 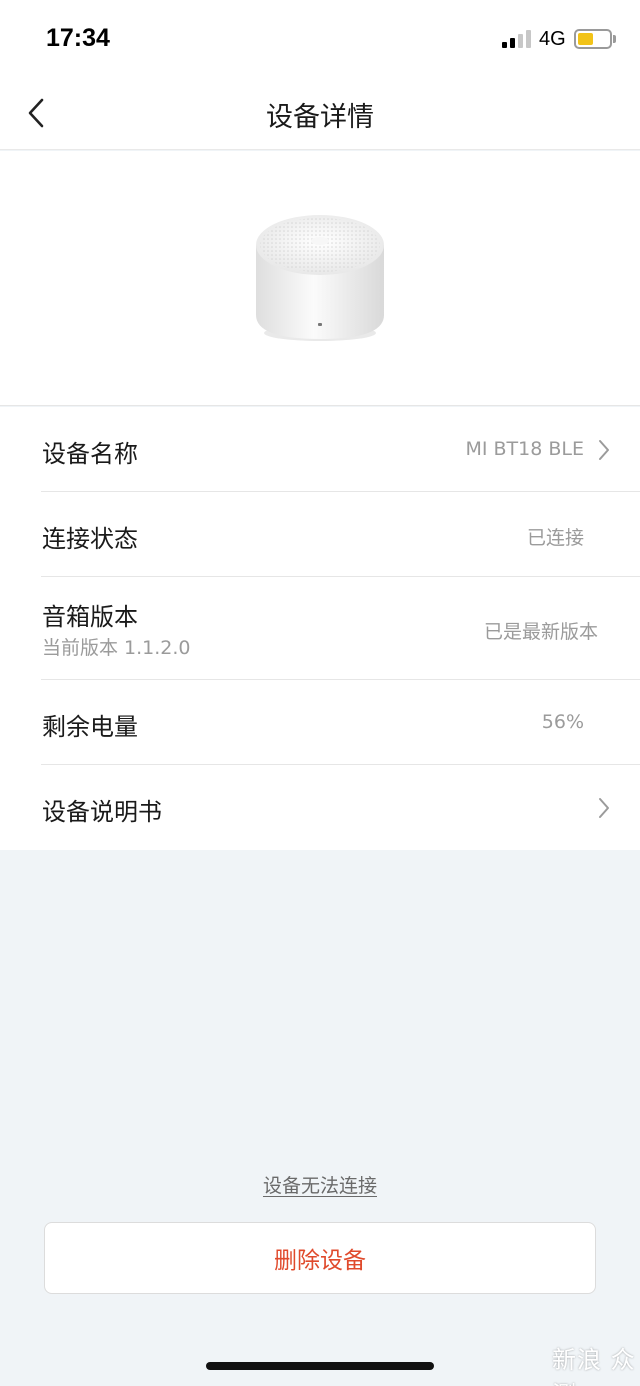 What do you see at coordinates (320, 38) in the screenshot?
I see `status-bar: 17:34 4G` at bounding box center [320, 38].